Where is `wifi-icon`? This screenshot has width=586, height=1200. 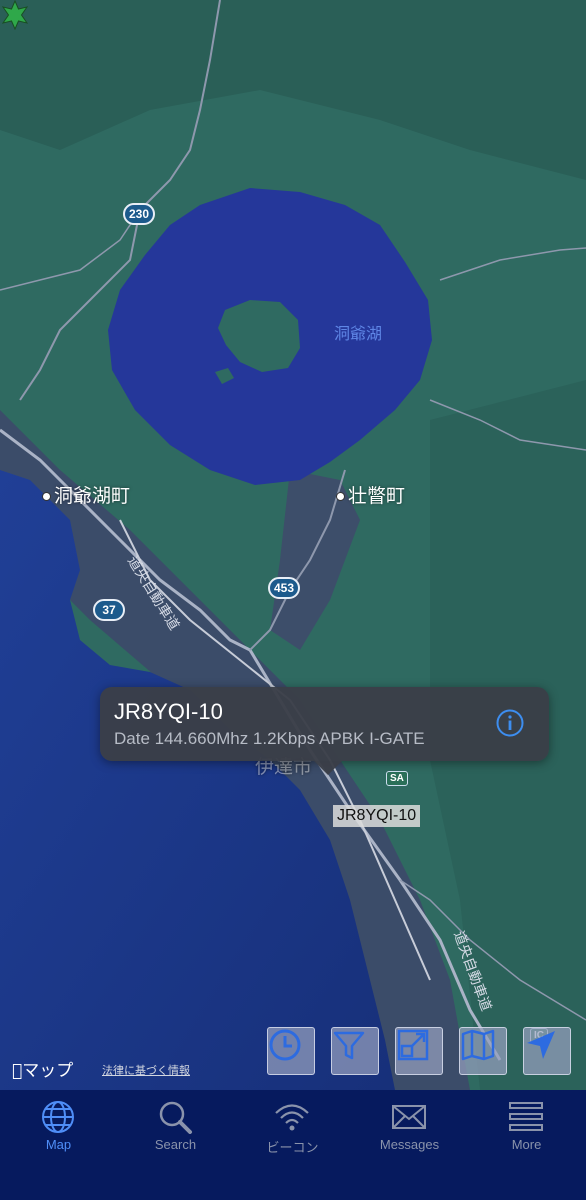
wifi-icon is located at coordinates (292, 1117).